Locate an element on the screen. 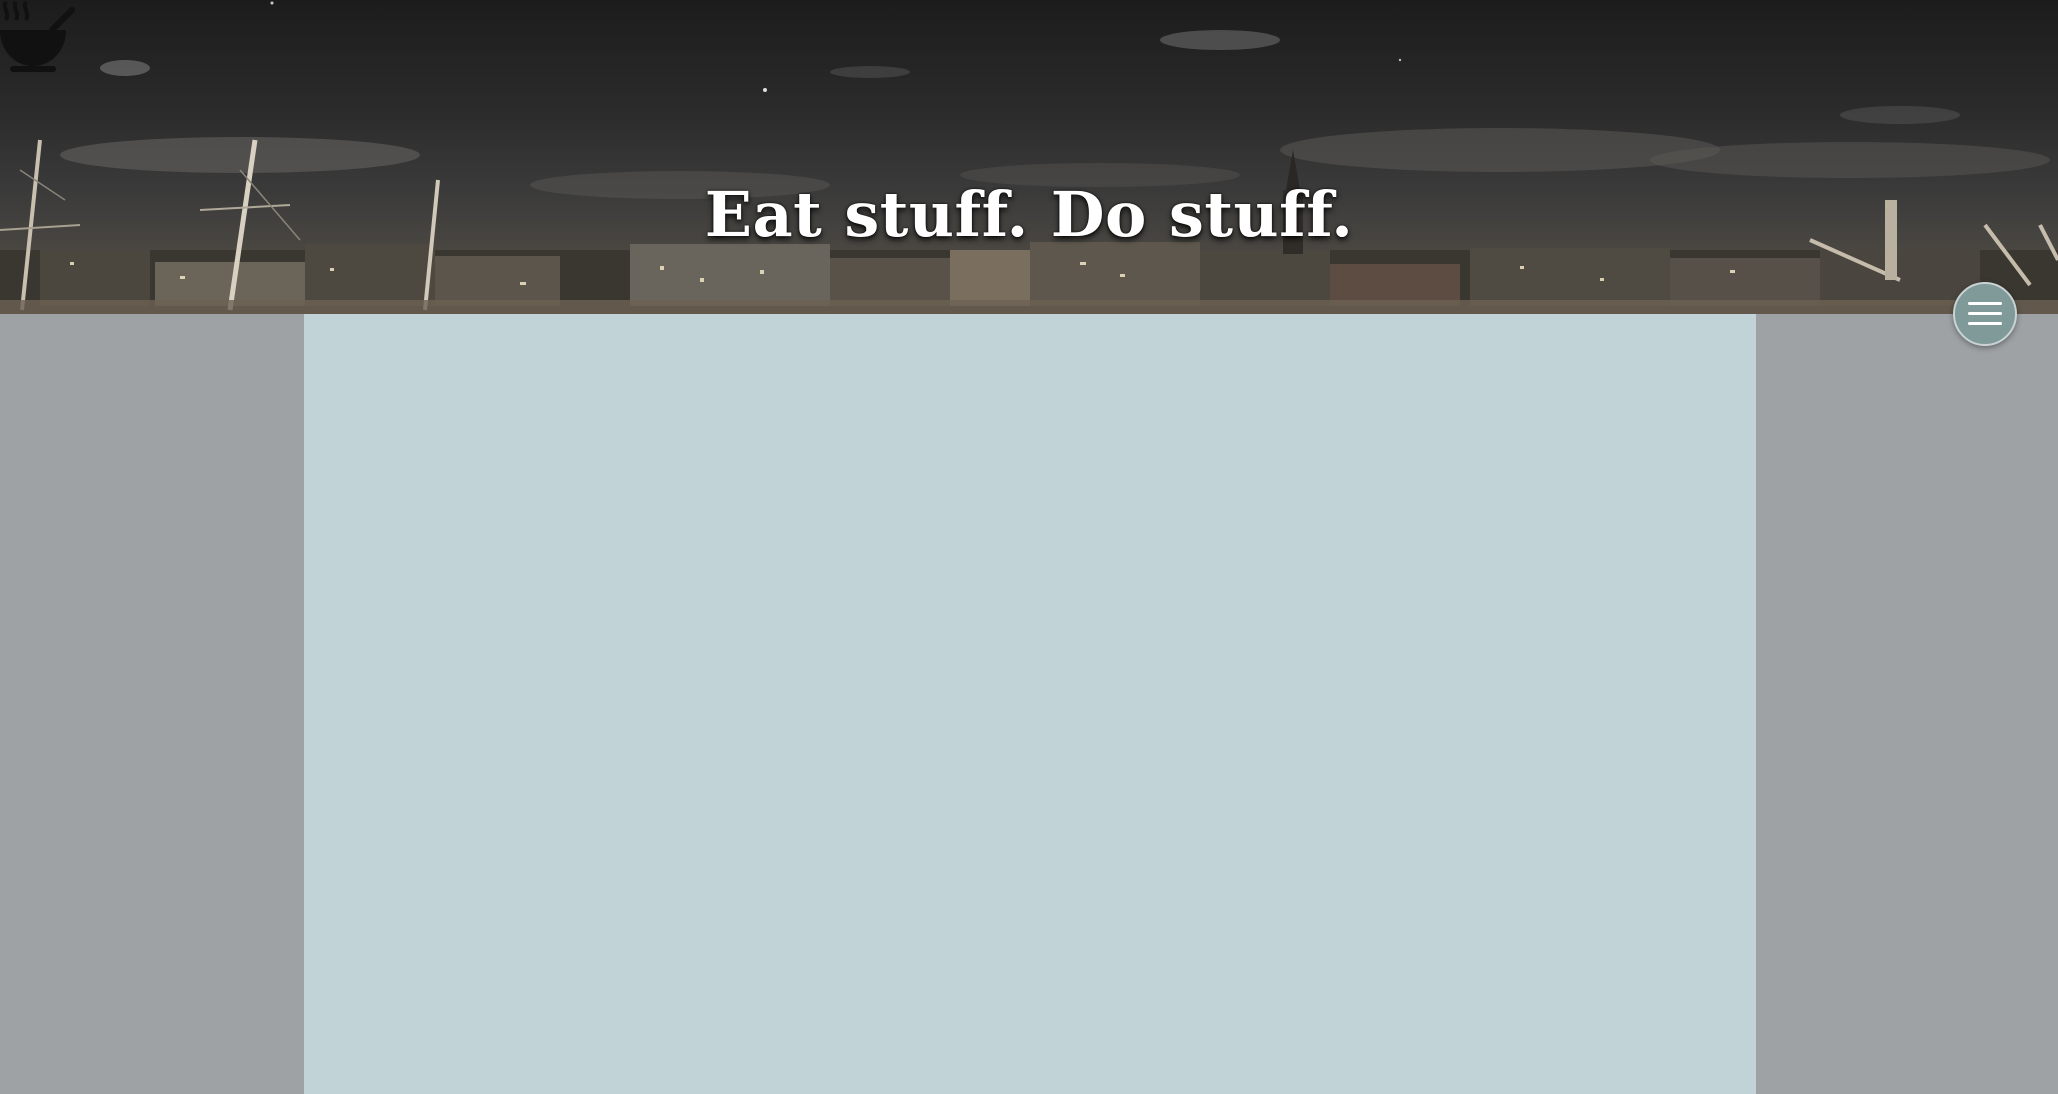 This screenshot has height=1094, width=2058. hamburger-menu-button is located at coordinates (1985, 314).